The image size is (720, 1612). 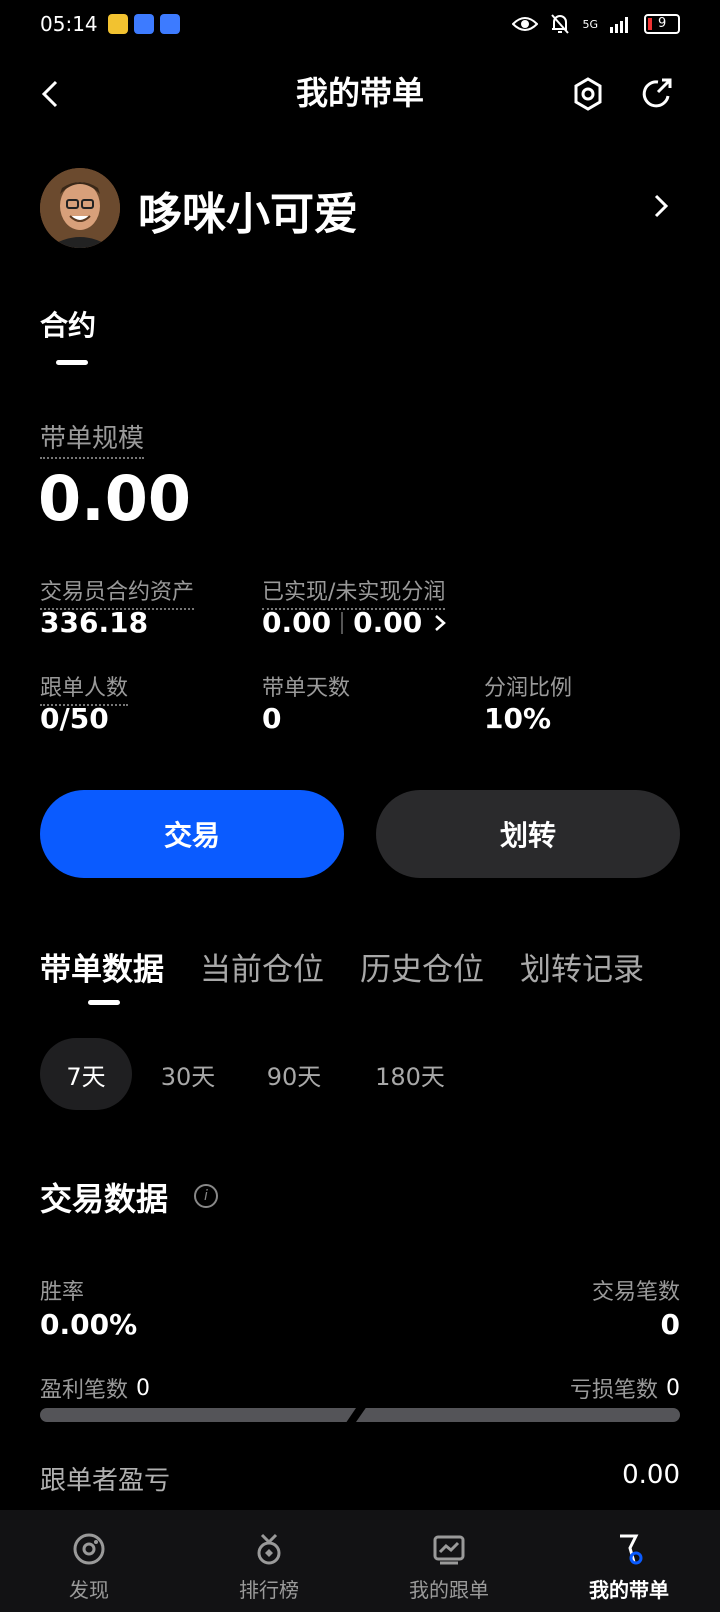 What do you see at coordinates (582, 966) in the screenshot?
I see `tab-transfer-records: 划转记录` at bounding box center [582, 966].